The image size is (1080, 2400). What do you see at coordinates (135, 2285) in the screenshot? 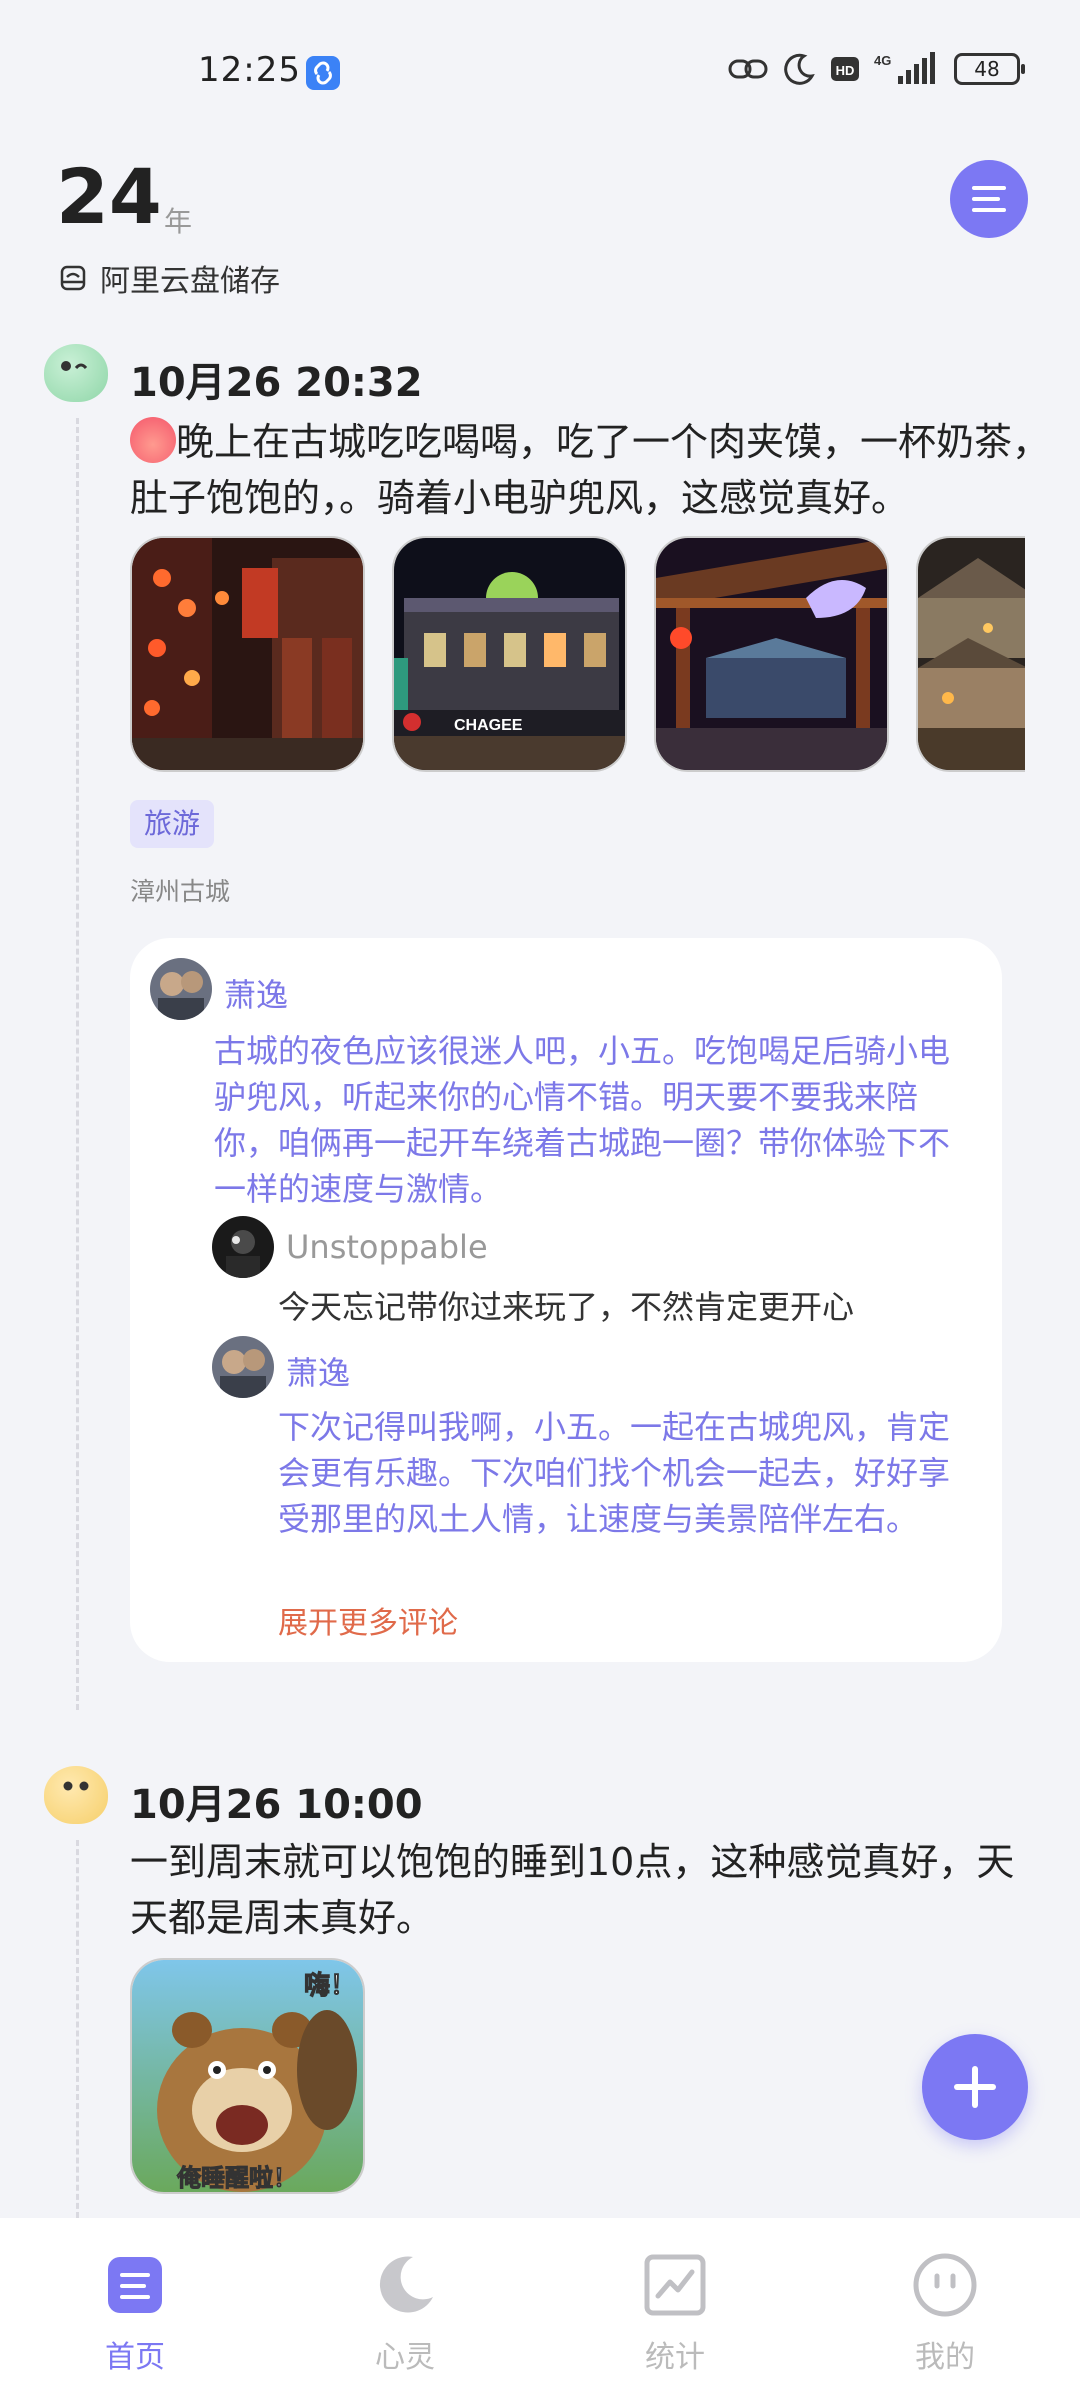
I see `home-icon` at bounding box center [135, 2285].